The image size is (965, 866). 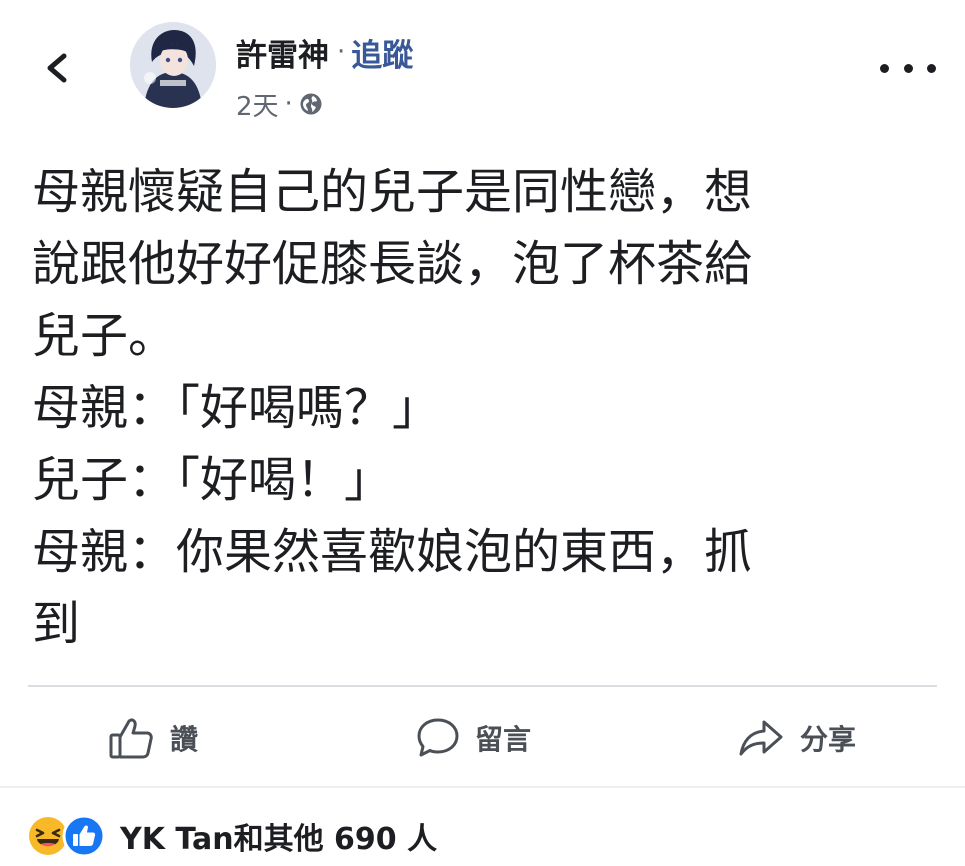 I want to click on comment-icon, so click(x=438, y=737).